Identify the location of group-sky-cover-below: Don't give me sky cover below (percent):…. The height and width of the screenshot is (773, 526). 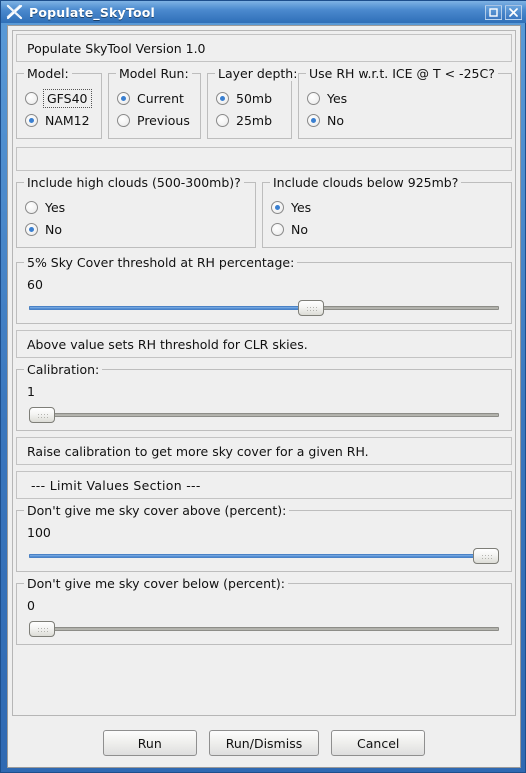
(264, 610).